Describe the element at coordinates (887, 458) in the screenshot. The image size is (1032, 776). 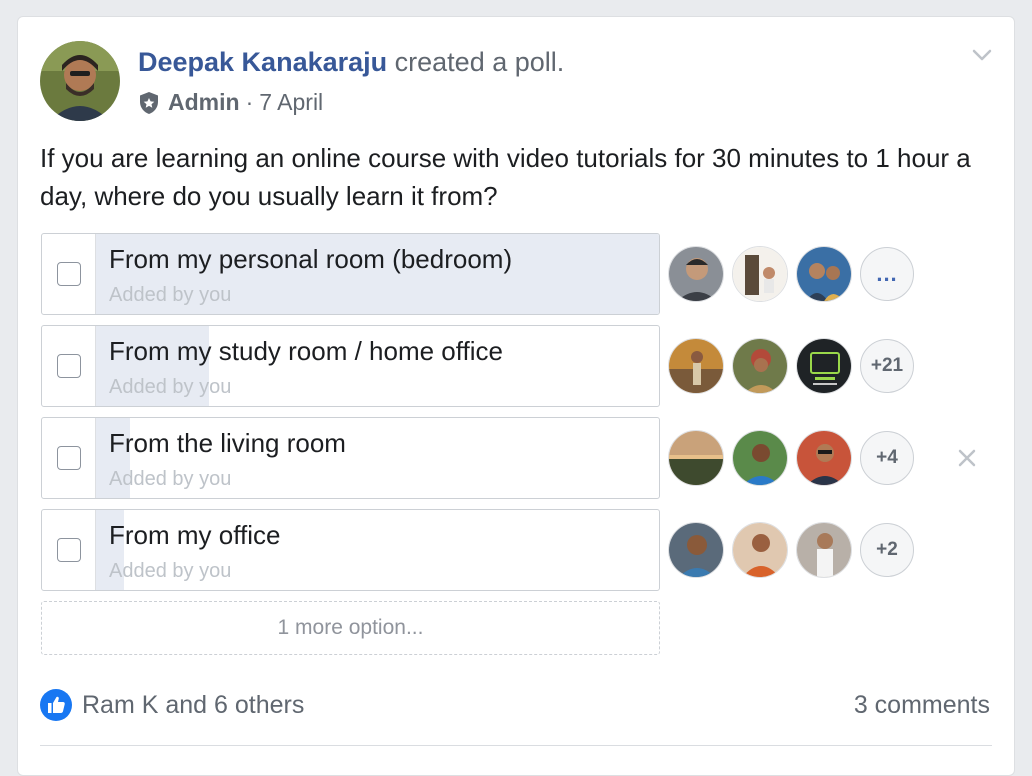
I see `more-voters-button: +4` at that location.